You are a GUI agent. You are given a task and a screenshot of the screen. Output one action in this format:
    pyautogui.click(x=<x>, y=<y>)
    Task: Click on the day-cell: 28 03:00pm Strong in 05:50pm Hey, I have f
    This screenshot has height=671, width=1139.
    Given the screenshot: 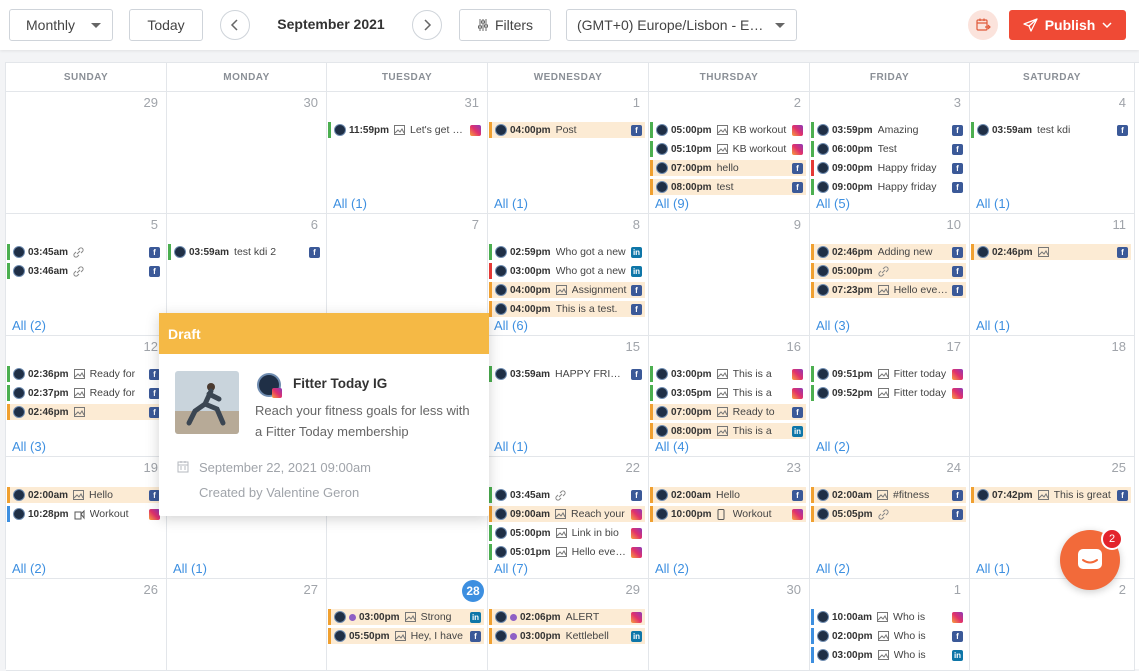 What is the action you would take?
    pyautogui.click(x=407, y=625)
    